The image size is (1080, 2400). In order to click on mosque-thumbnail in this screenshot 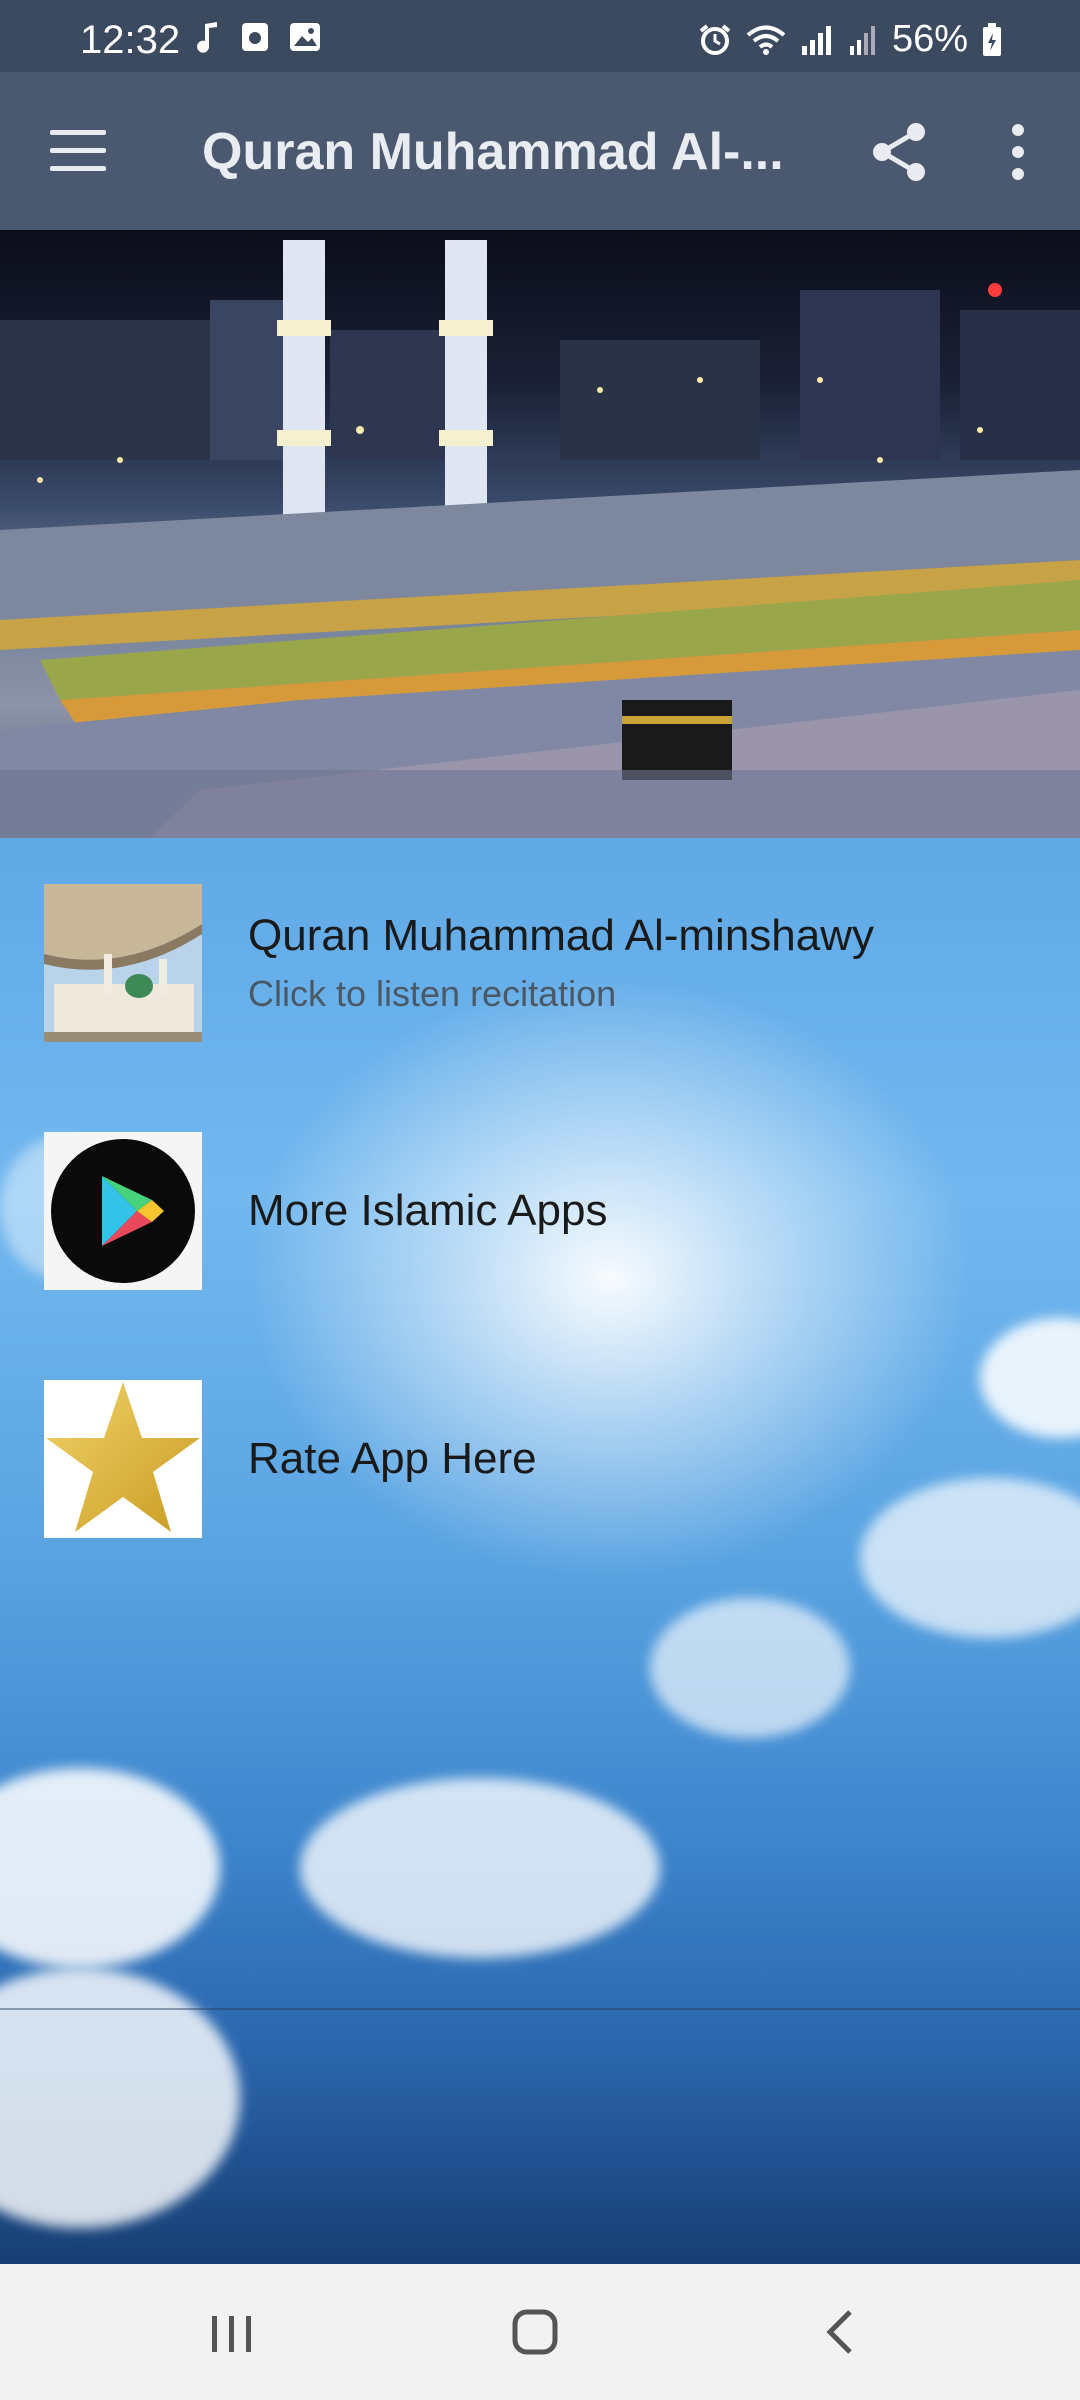, I will do `click(123, 963)`.